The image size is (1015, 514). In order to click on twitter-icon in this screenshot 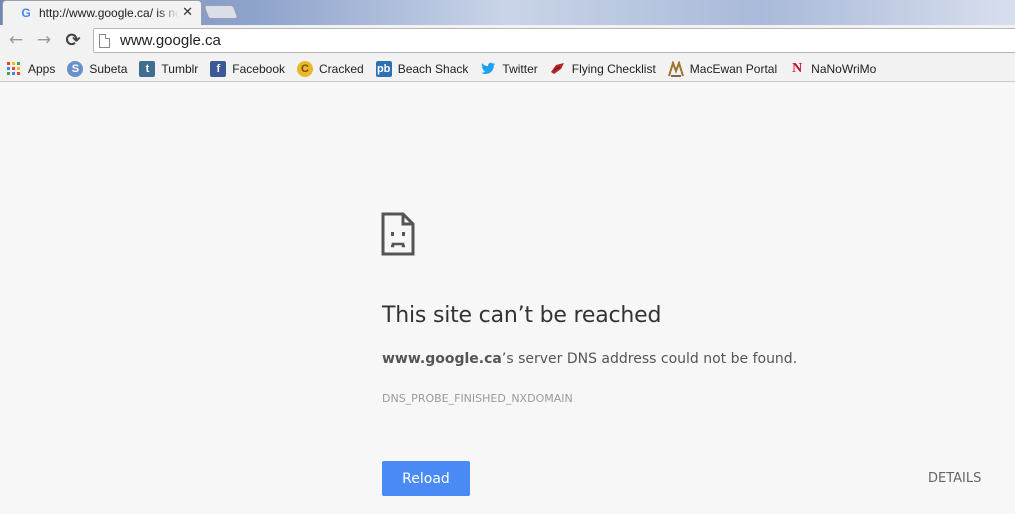, I will do `click(488, 69)`.